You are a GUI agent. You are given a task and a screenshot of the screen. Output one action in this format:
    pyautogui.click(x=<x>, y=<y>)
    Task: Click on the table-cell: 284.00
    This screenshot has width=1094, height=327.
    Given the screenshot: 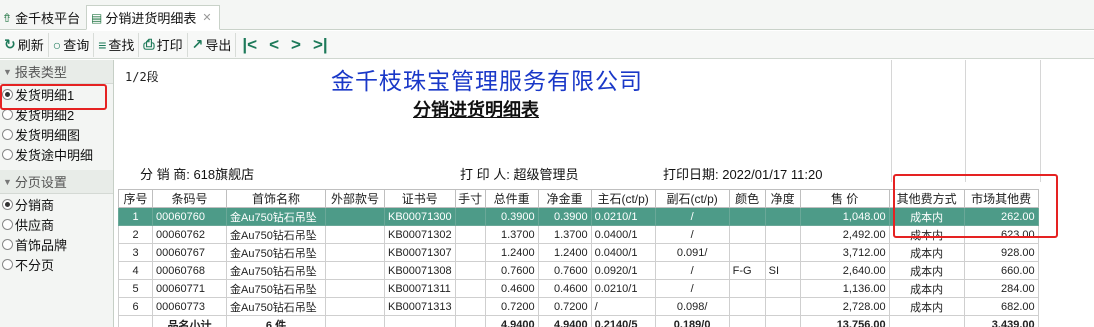 What is the action you would take?
    pyautogui.click(x=1001, y=288)
    